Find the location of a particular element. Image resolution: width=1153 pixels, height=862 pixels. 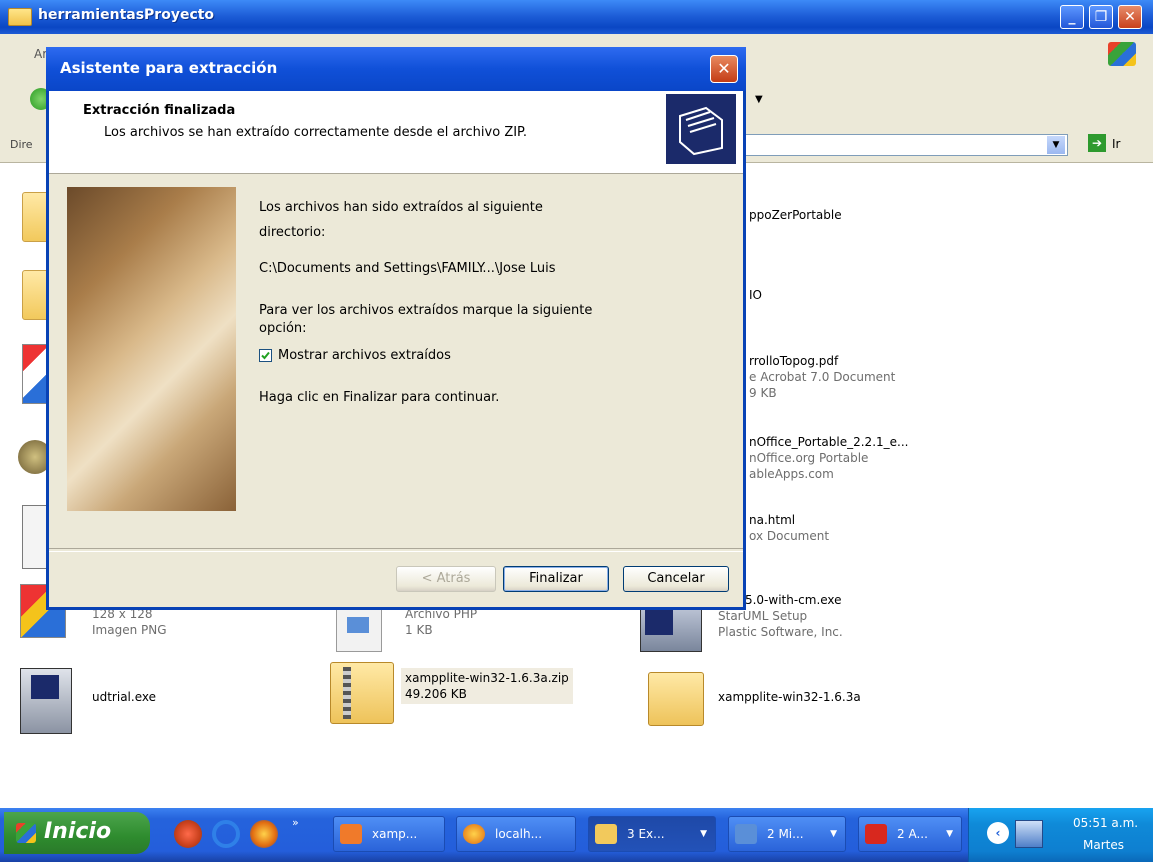

file-company: Plastic Software, Inc. is located at coordinates (780, 632).